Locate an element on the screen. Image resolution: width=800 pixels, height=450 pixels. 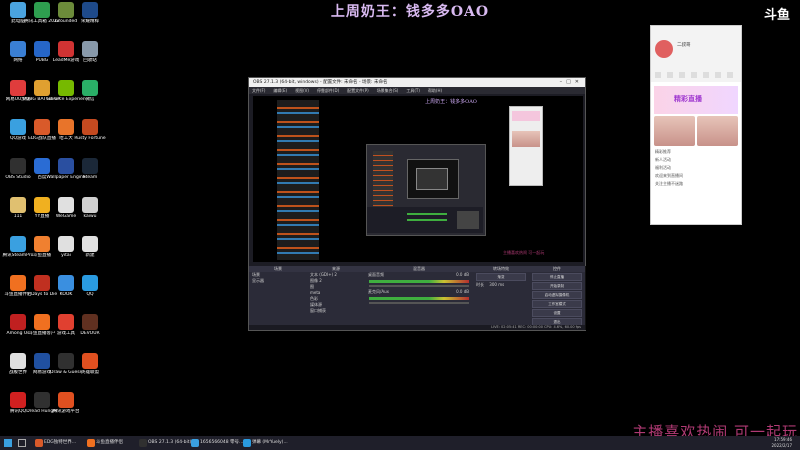
menu-item: 场景集合(S) is located at coordinates (388, 90).